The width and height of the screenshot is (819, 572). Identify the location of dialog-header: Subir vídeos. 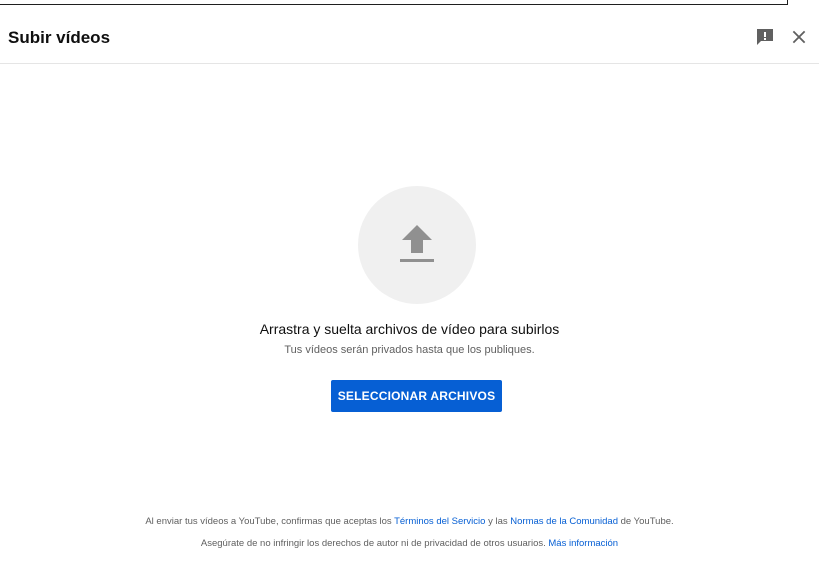
(409, 35).